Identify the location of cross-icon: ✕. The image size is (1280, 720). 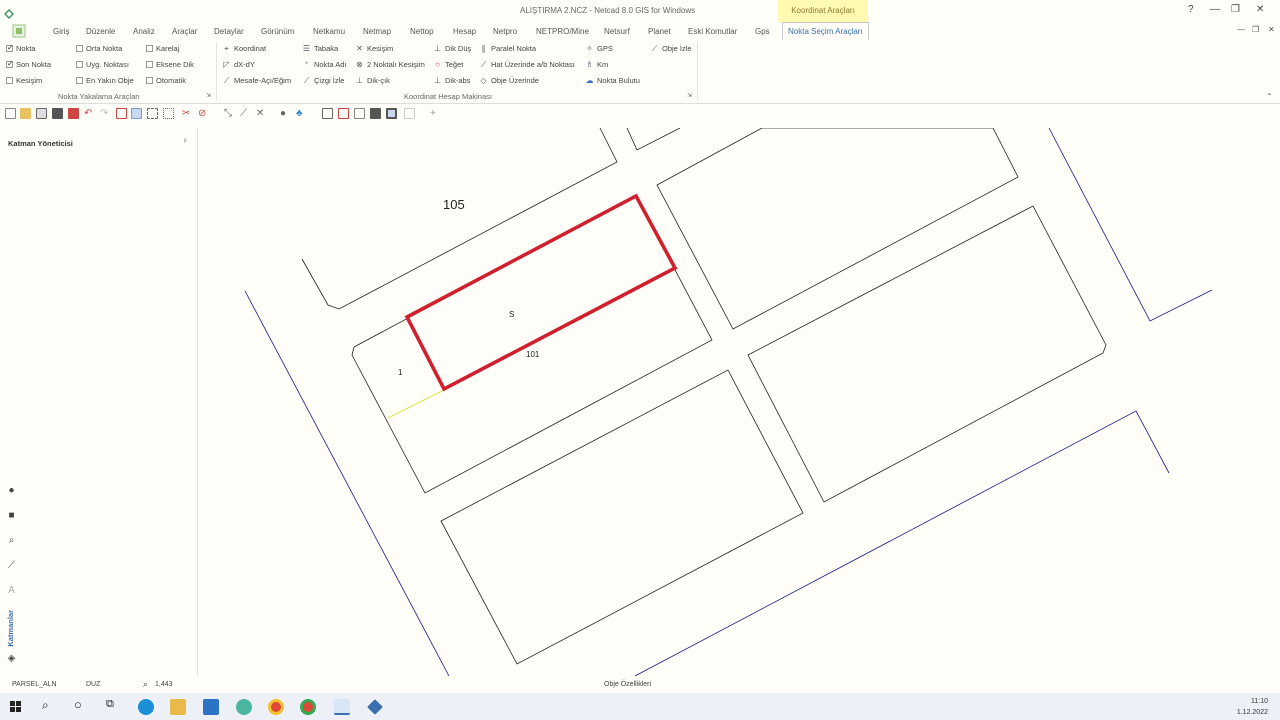
(261, 113).